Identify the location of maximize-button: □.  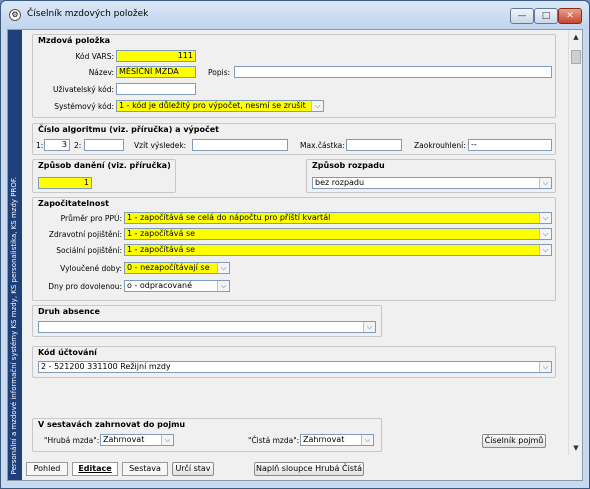
(546, 16).